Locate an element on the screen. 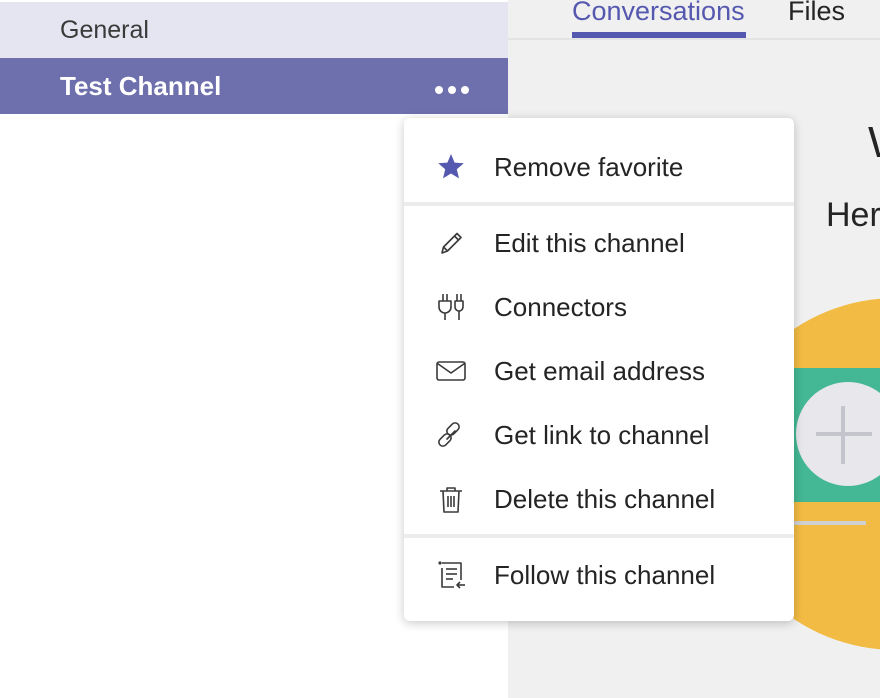 The height and width of the screenshot is (698, 880). menu-item-get-link: Get link to channel is located at coordinates (599, 434).